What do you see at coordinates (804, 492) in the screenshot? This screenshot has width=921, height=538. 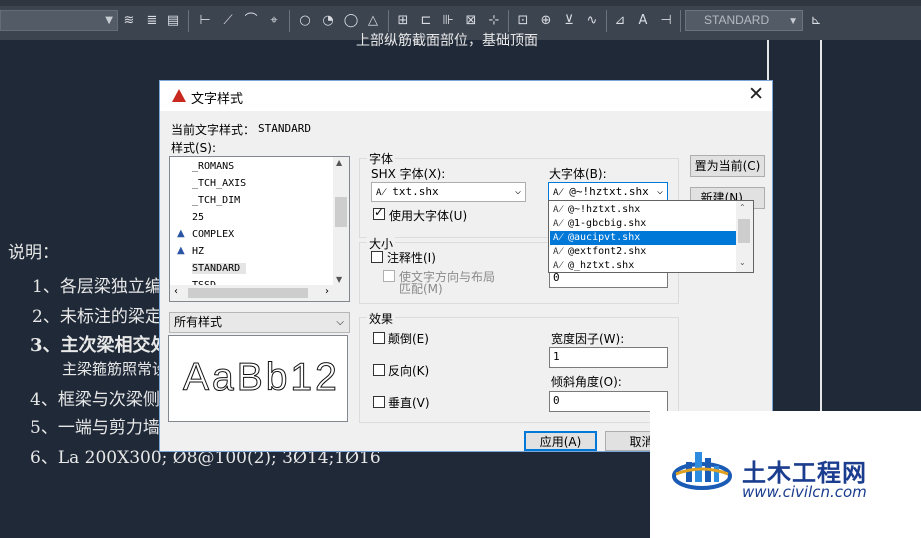 I see `watermark-url: www.civilcn.com` at bounding box center [804, 492].